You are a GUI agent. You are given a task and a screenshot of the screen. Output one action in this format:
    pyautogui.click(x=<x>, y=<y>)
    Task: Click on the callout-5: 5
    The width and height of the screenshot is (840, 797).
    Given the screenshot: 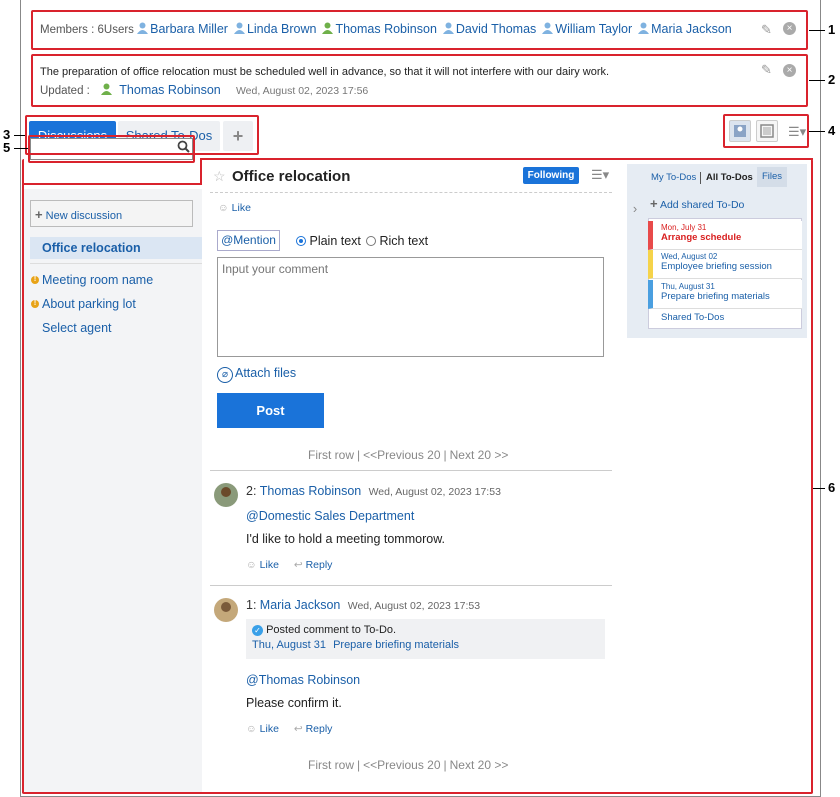 What is the action you would take?
    pyautogui.click(x=7, y=147)
    